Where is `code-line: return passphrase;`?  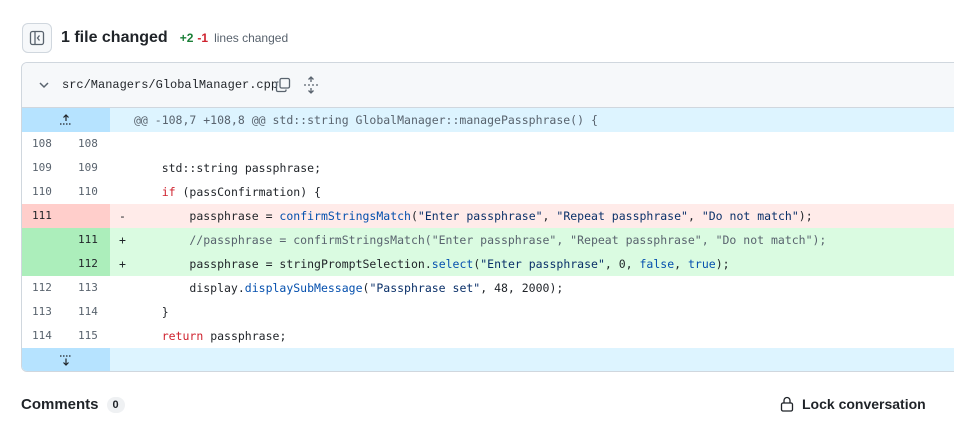 code-line: return passphrase; is located at coordinates (224, 336).